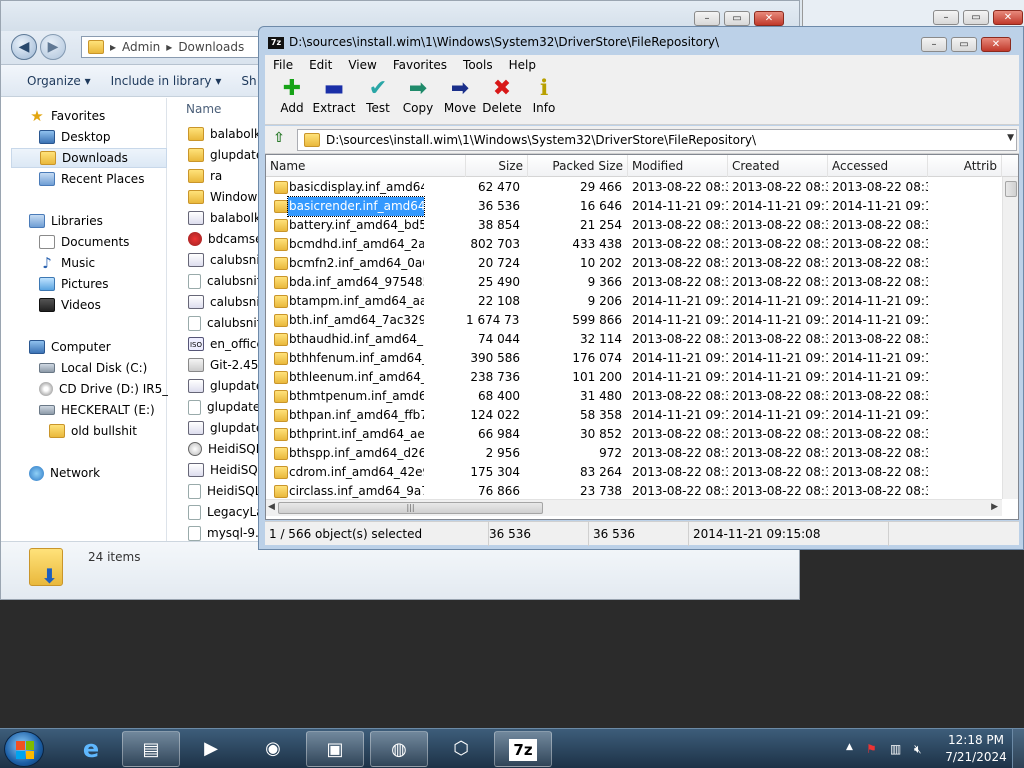  Describe the element at coordinates (283, 65) in the screenshot. I see `menu-file: File` at that location.